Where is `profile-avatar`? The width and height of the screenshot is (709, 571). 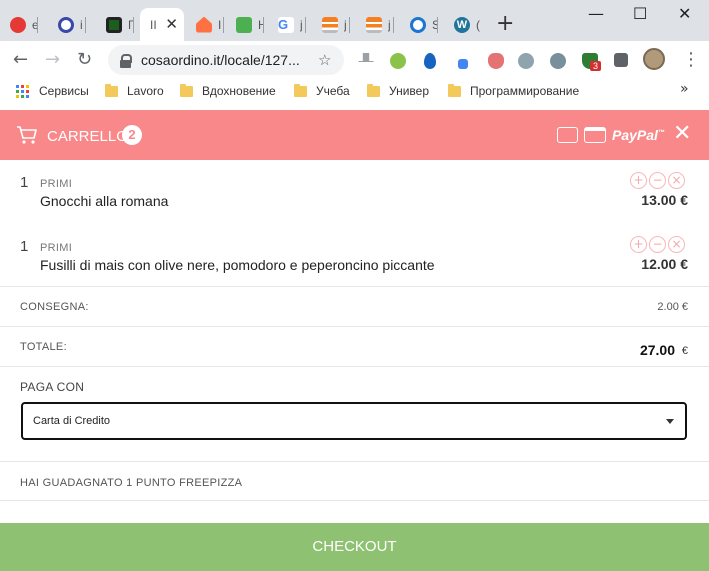
profile-avatar is located at coordinates (654, 59).